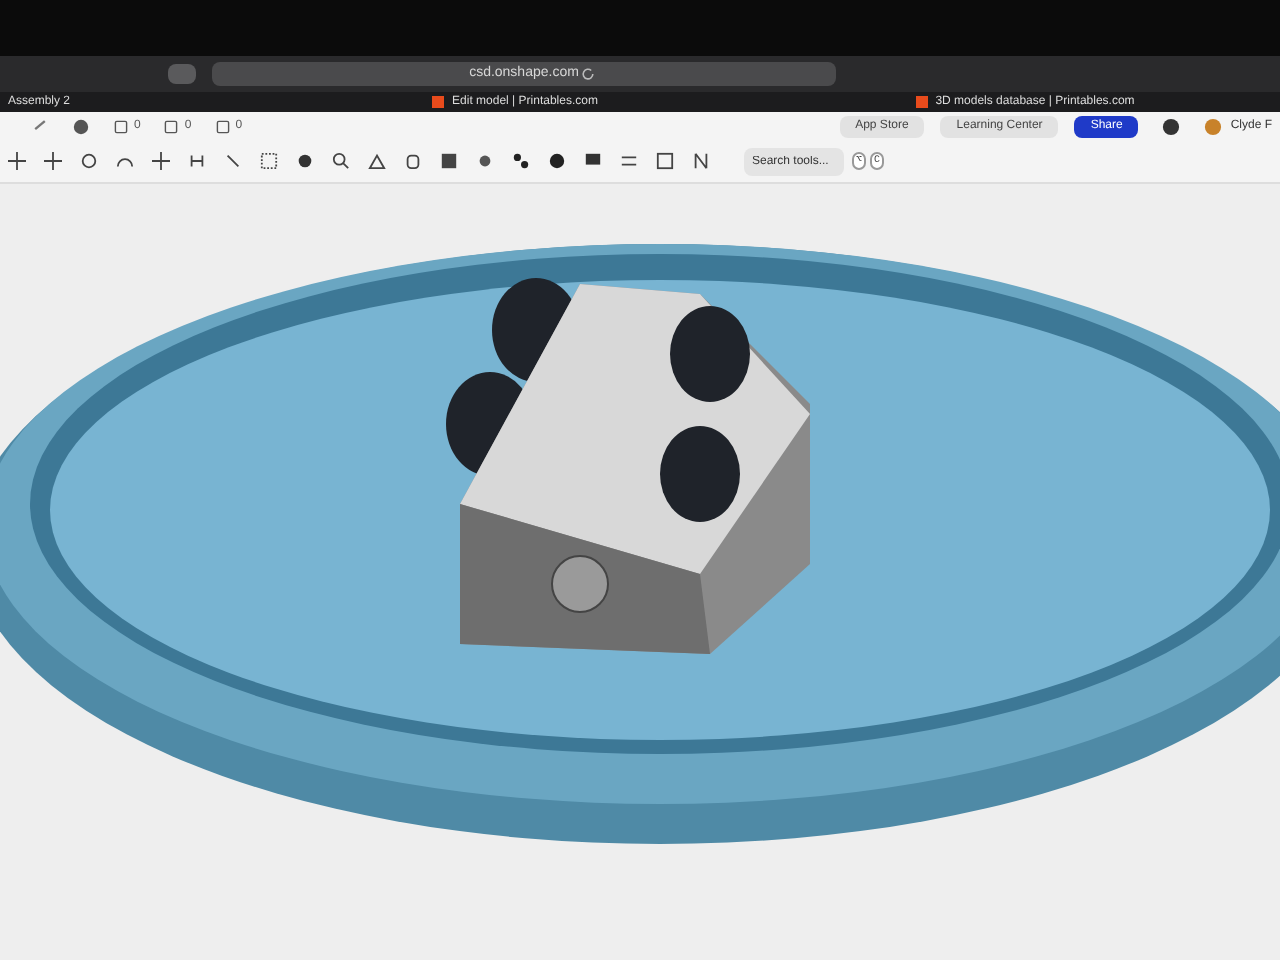 The width and height of the screenshot is (1280, 960). What do you see at coordinates (233, 161) in the screenshot?
I see `slash-icon` at bounding box center [233, 161].